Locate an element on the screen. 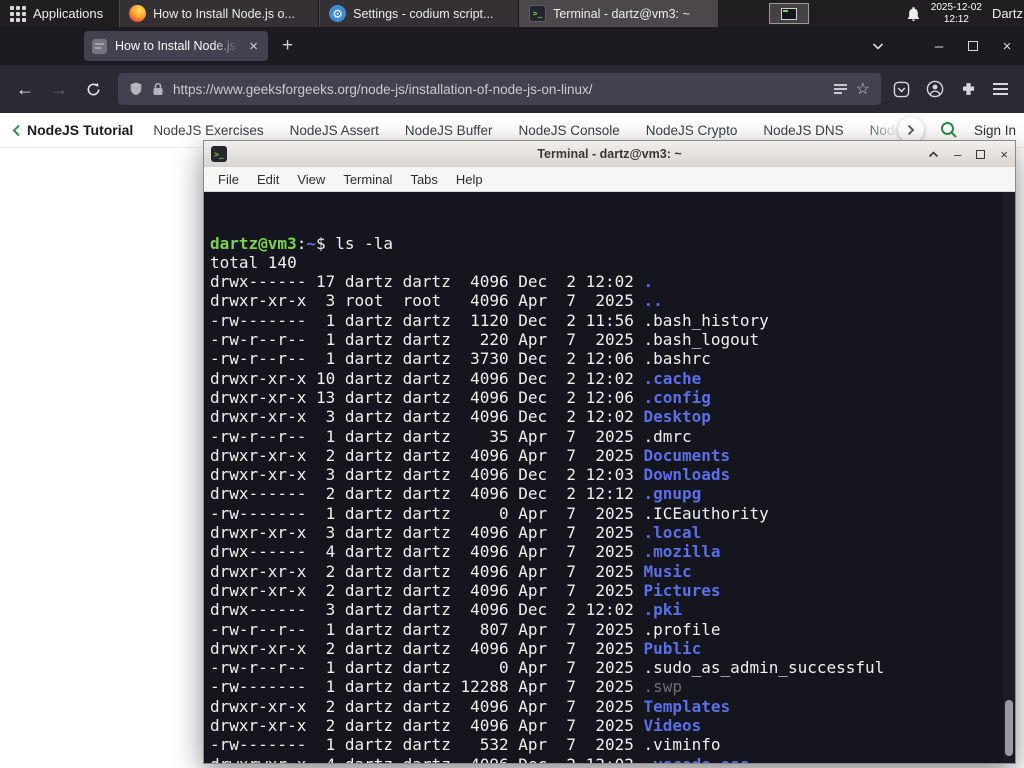 Image resolution: width=1024 pixels, height=768 pixels. toolbar-icons is located at coordinates (950, 89).